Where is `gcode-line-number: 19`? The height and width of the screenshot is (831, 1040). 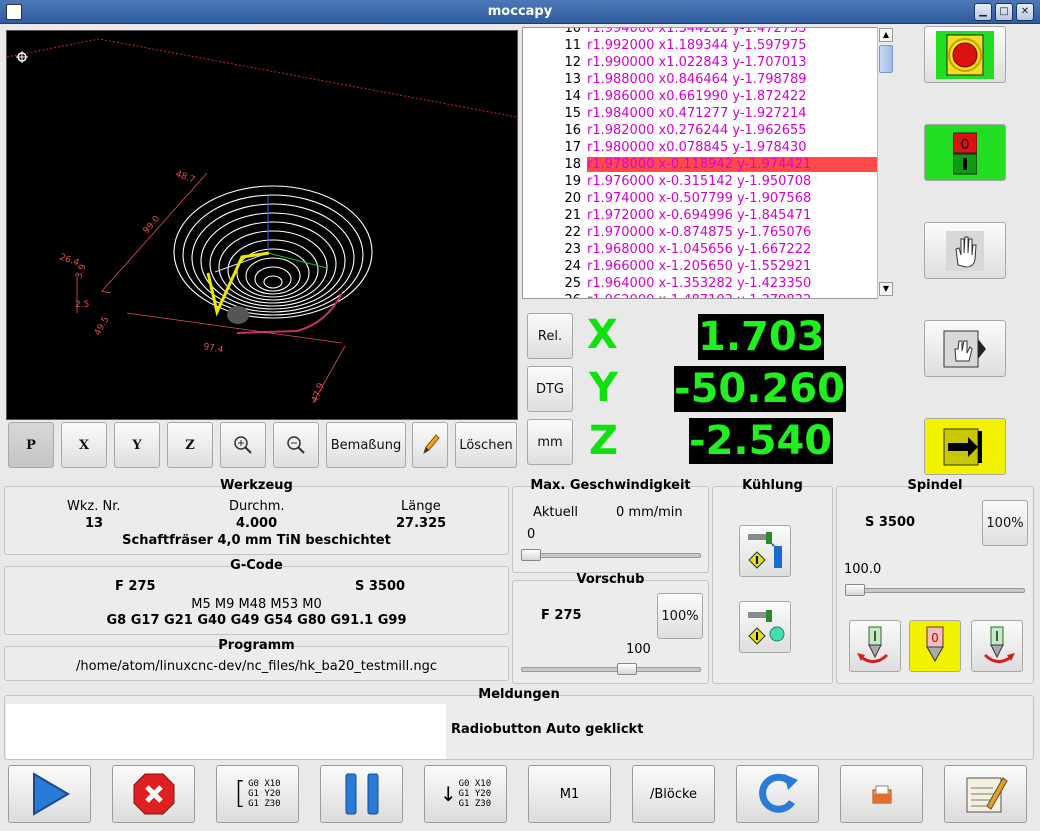
gcode-line-number: 19 is located at coordinates (572, 181).